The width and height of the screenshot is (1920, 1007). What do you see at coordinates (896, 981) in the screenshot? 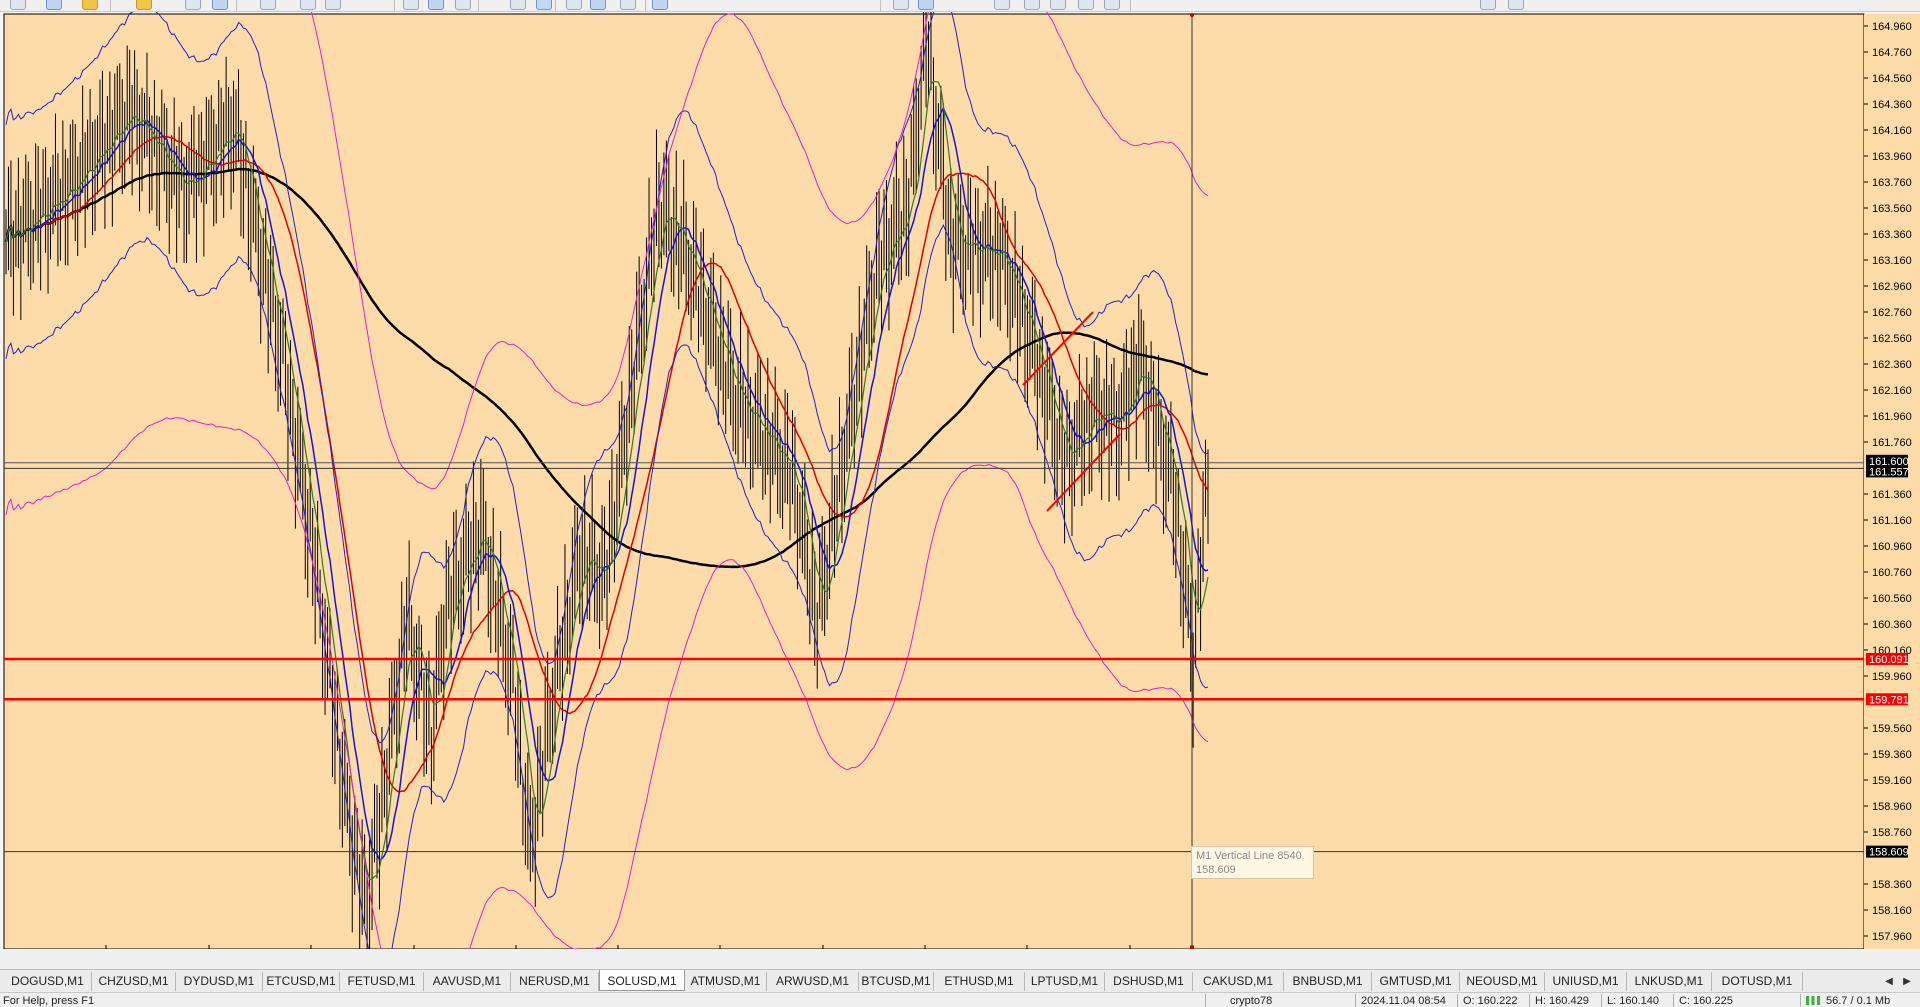
I see `chart-tab: BTCUSD,M1` at bounding box center [896, 981].